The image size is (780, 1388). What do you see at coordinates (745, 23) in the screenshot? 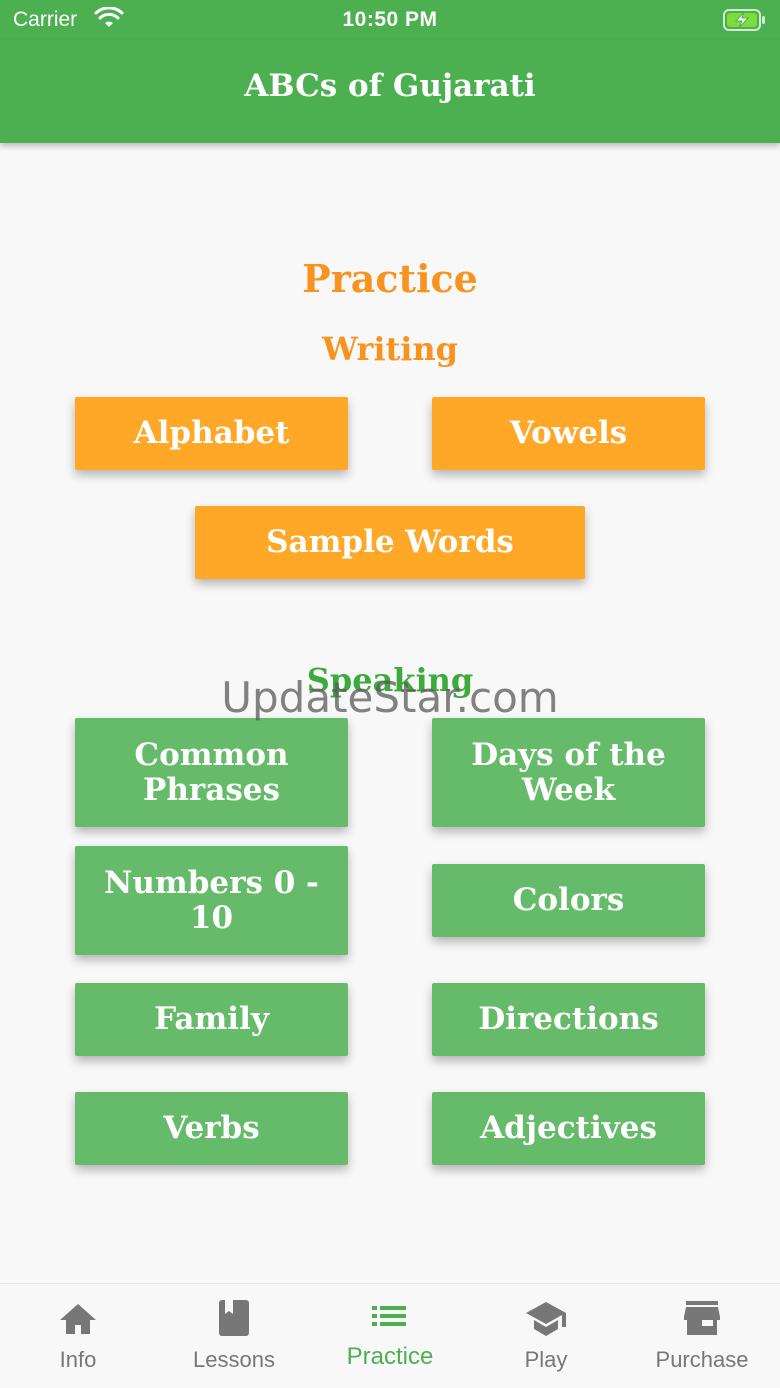
I see `battery-charging-icon` at bounding box center [745, 23].